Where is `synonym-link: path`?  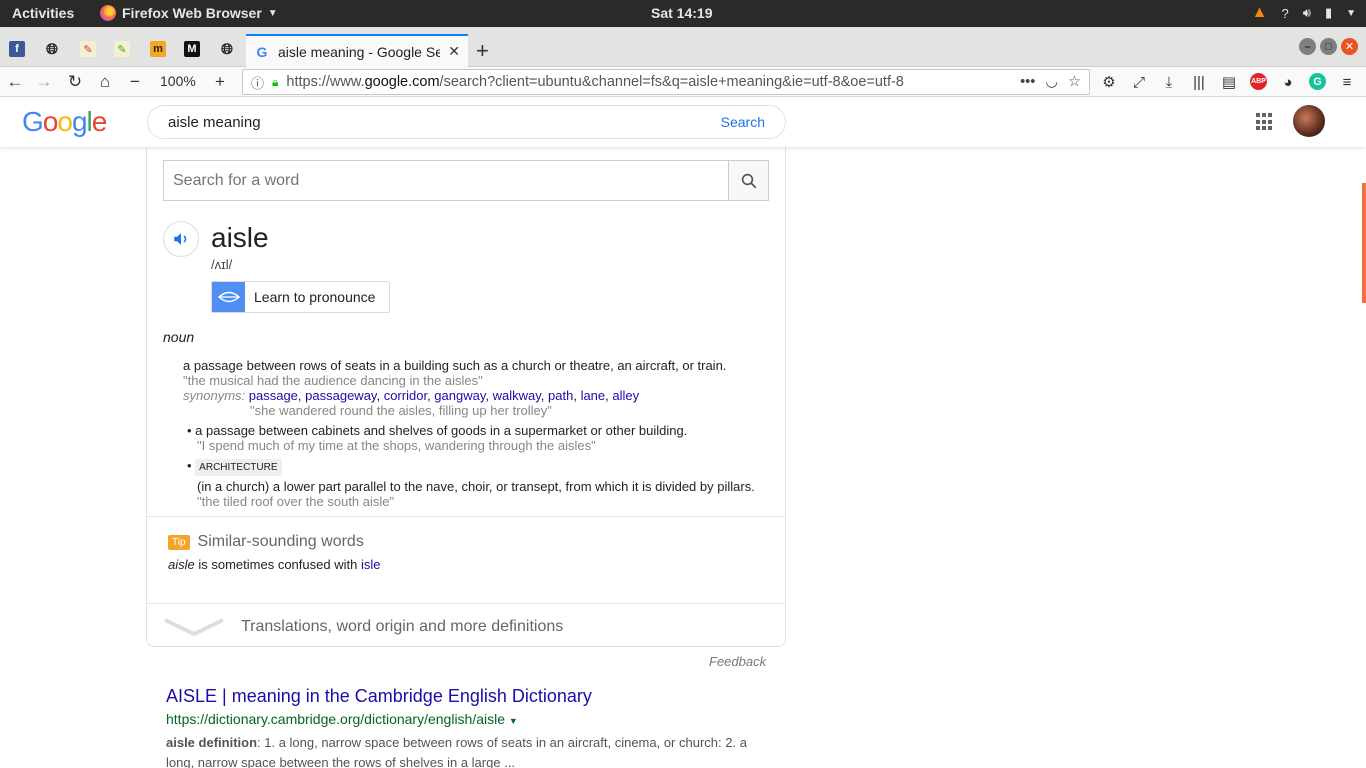
synonym-link: path is located at coordinates (560, 395).